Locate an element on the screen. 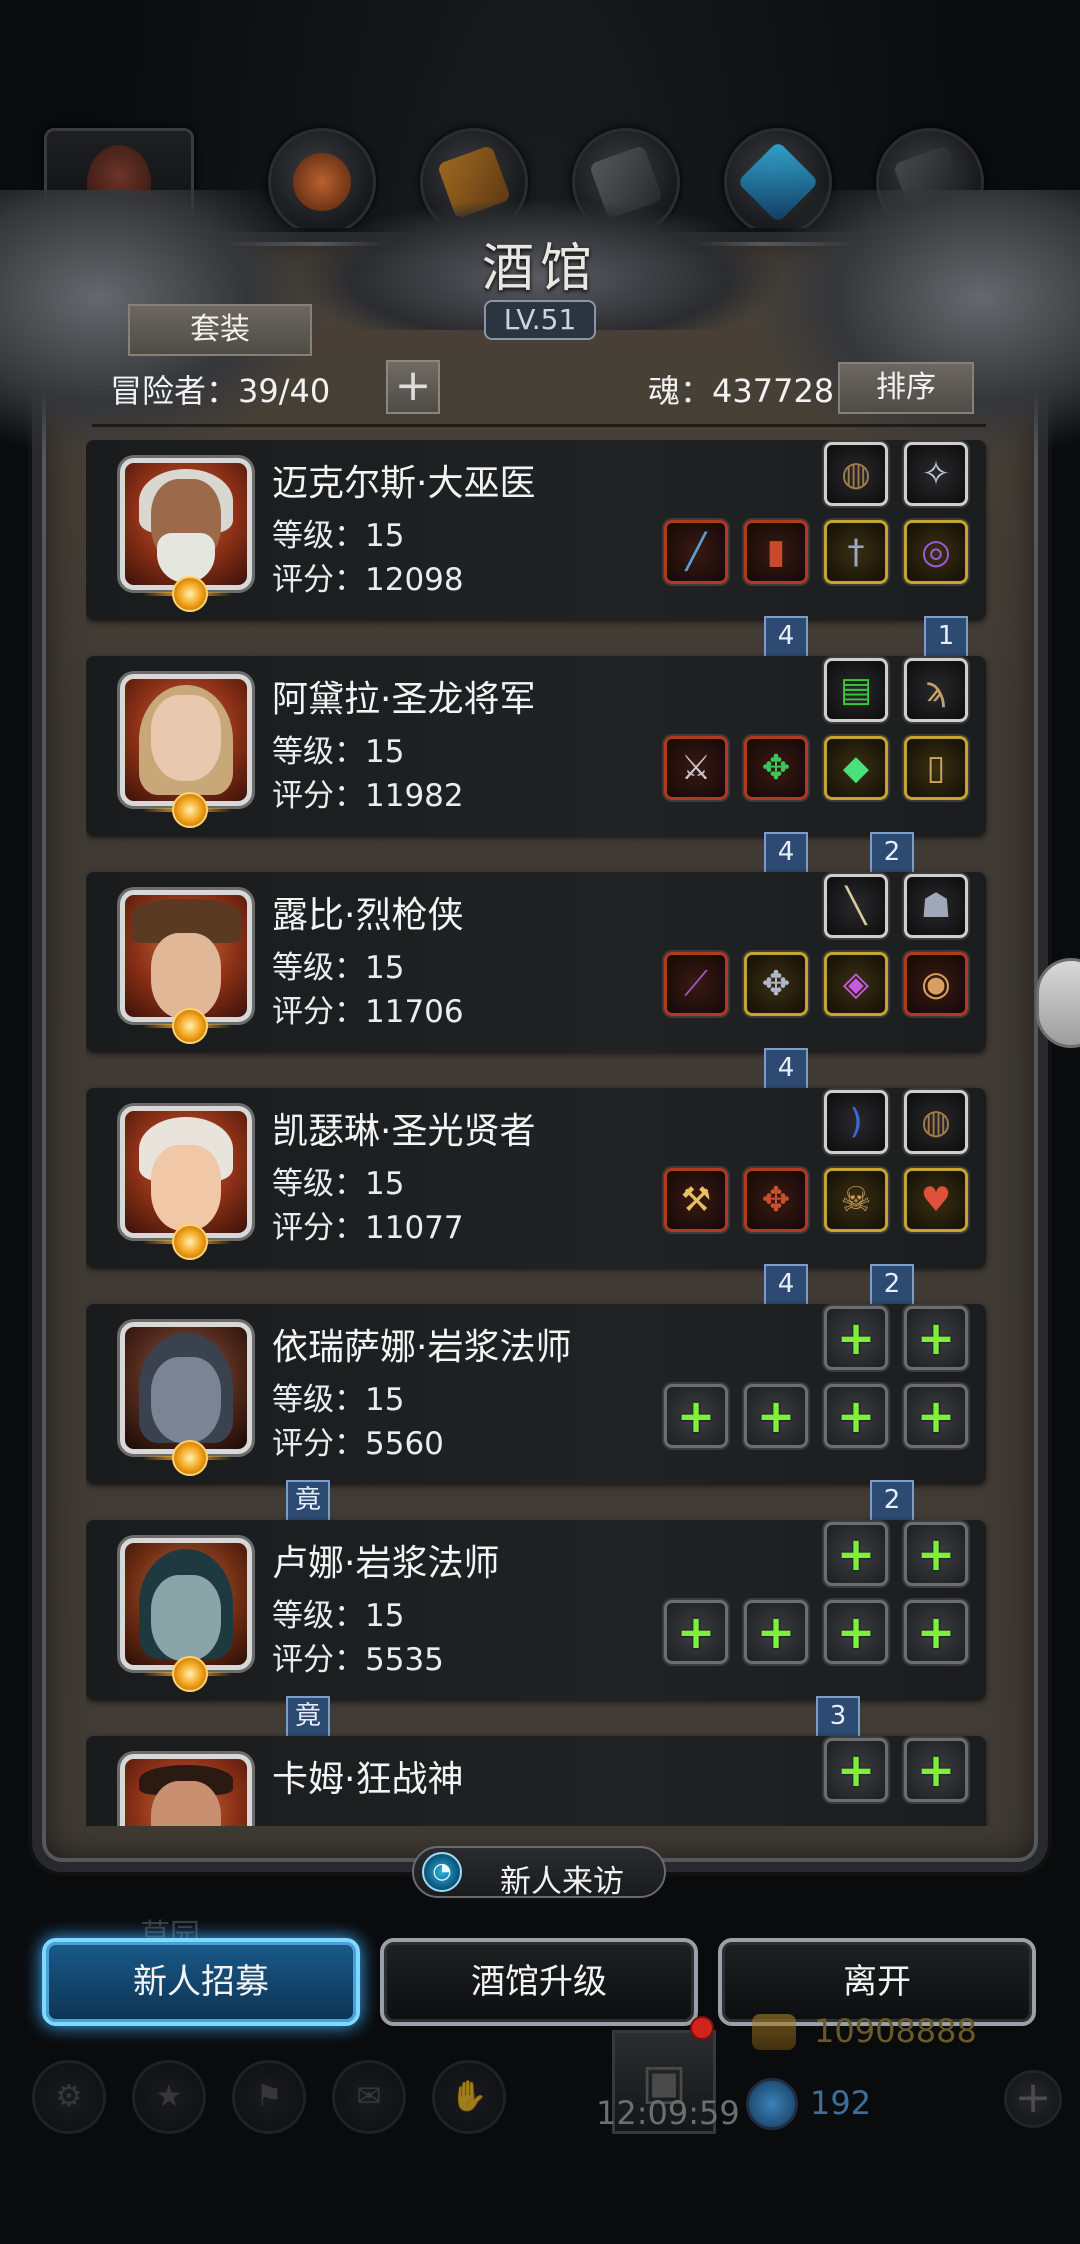 The height and width of the screenshot is (2244, 1080). add-currency-icon: + is located at coordinates (1033, 2099).